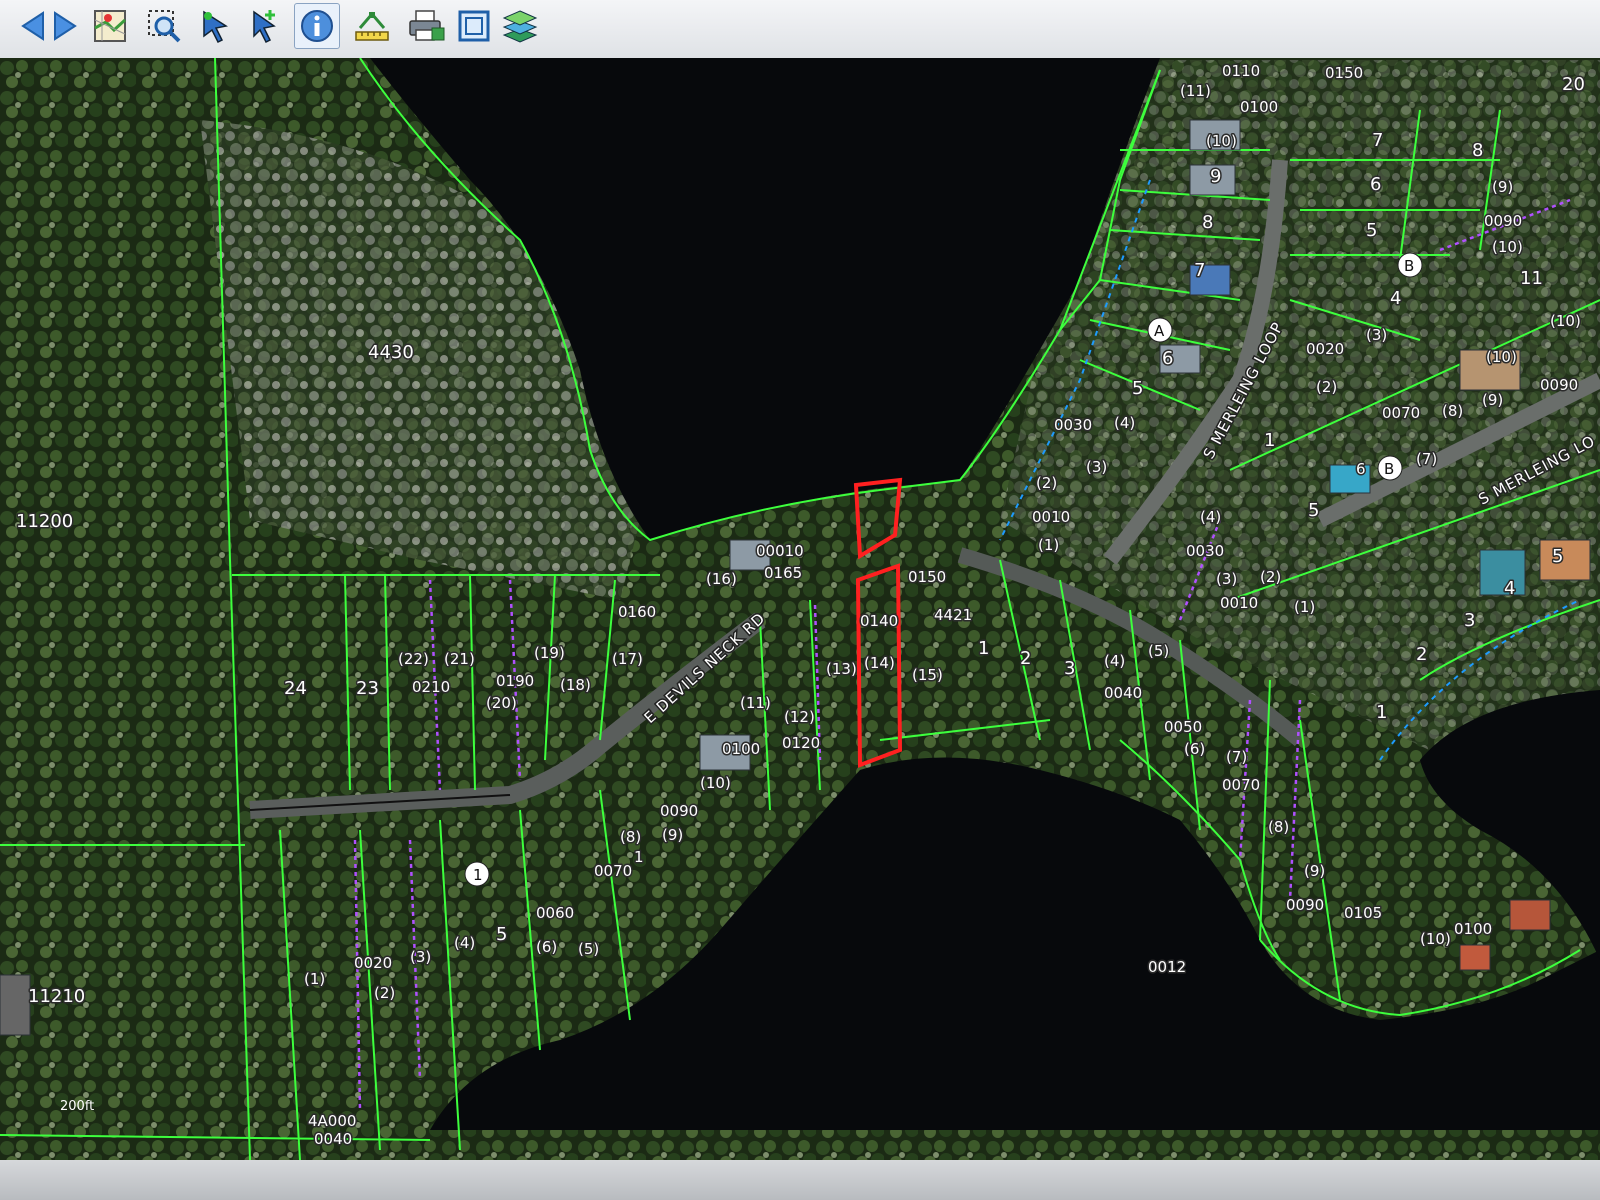 The height and width of the screenshot is (1200, 1600). What do you see at coordinates (1241, 71) in the screenshot?
I see `parcel-label: 0110` at bounding box center [1241, 71].